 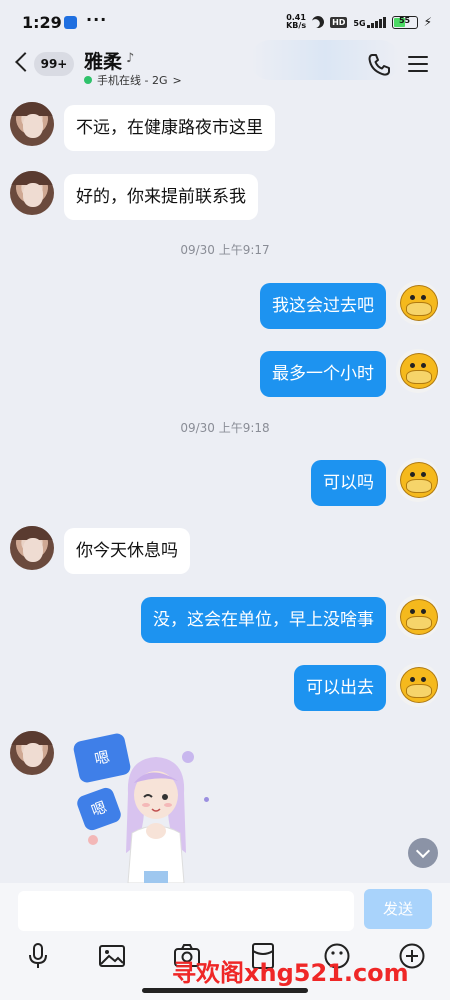 I want to click on message-bubble-outgoing: 我这会过去吧, so click(x=323, y=306).